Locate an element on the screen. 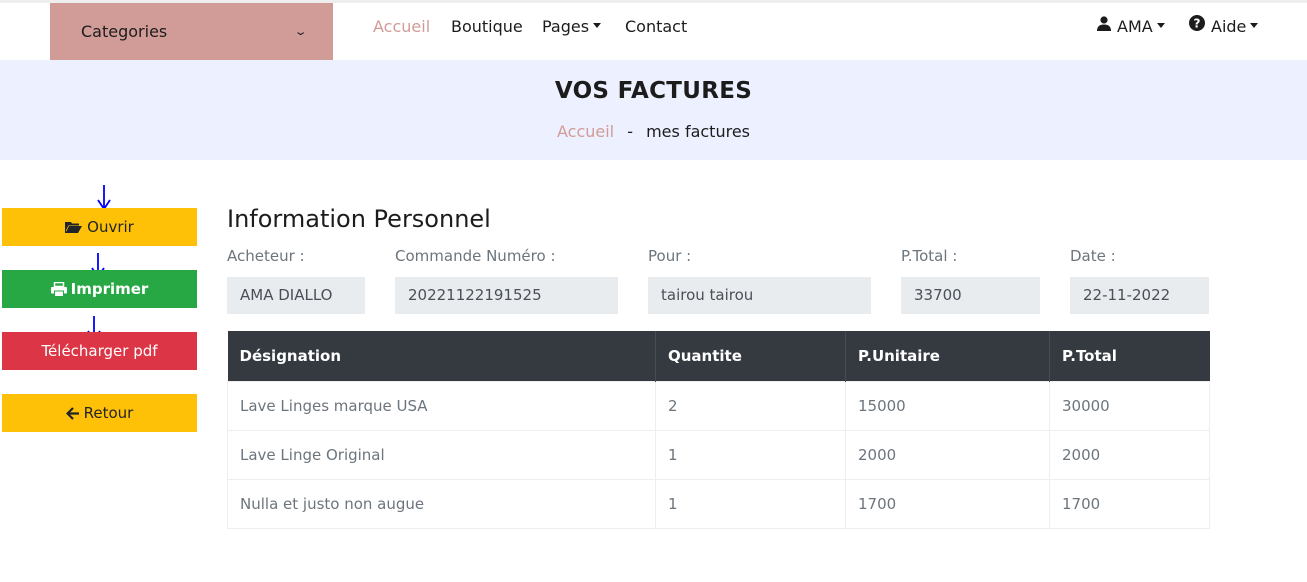 The width and height of the screenshot is (1307, 582). help-label: Aide is located at coordinates (1229, 26).